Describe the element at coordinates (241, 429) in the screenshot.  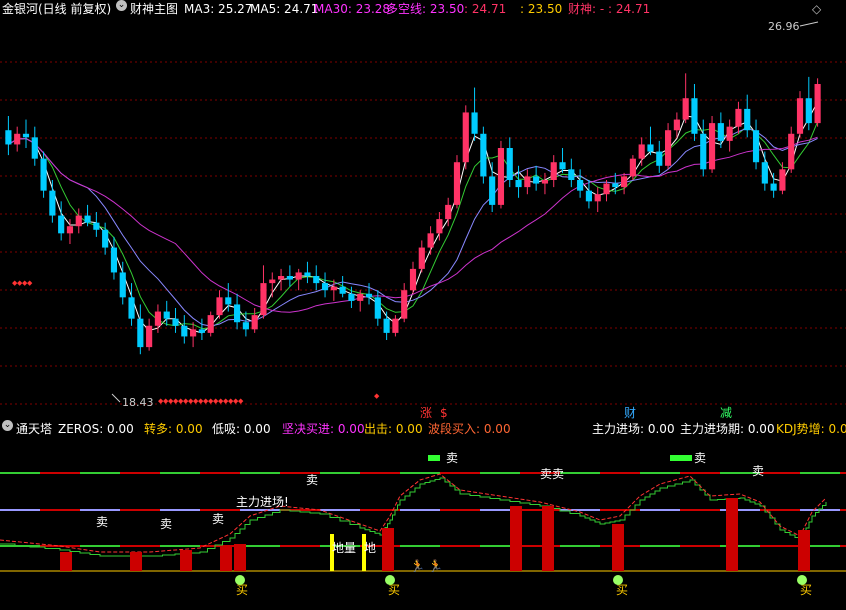
I see `dixi-value: 低吸: 0.00` at that location.